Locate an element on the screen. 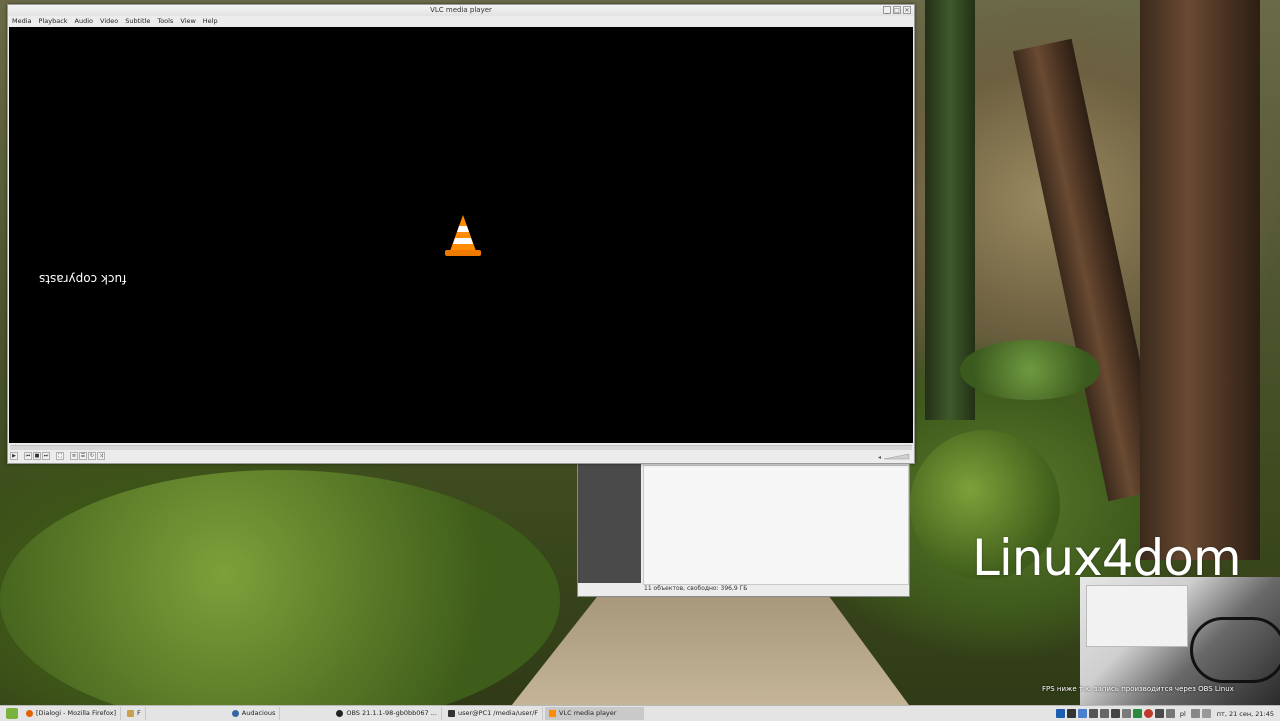 The image size is (1280, 721). minimize-button: _ is located at coordinates (887, 10).